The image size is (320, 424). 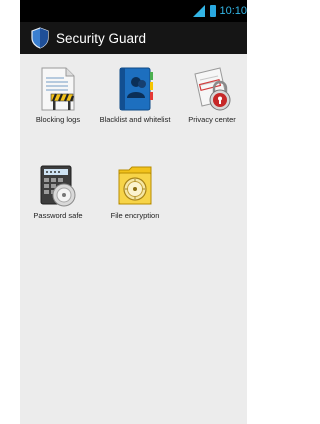 I want to click on battery-icon, so click(x=213, y=11).